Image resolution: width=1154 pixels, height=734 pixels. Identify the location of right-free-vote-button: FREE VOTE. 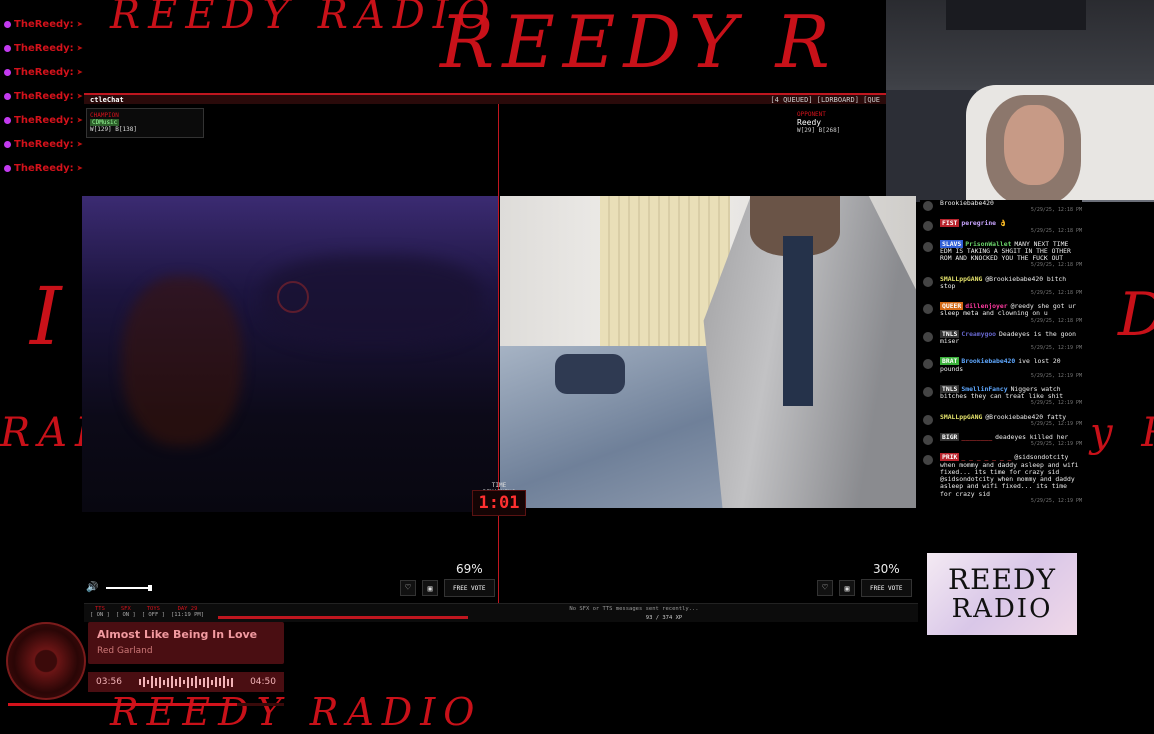
(886, 588).